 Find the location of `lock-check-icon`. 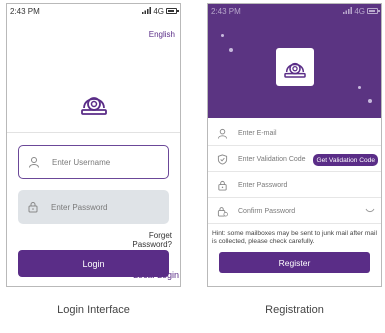

lock-check-icon is located at coordinates (222, 211).